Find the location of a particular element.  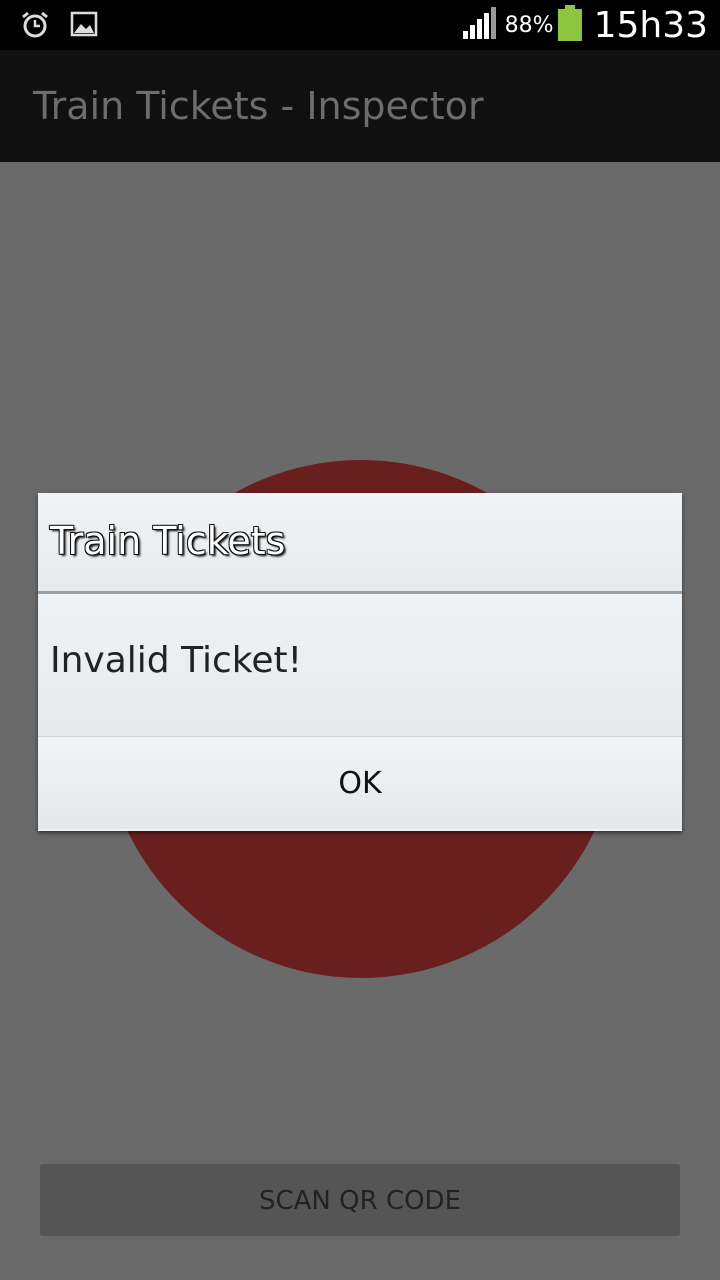

dialog-body: Invalid Ticket! is located at coordinates (360, 665).